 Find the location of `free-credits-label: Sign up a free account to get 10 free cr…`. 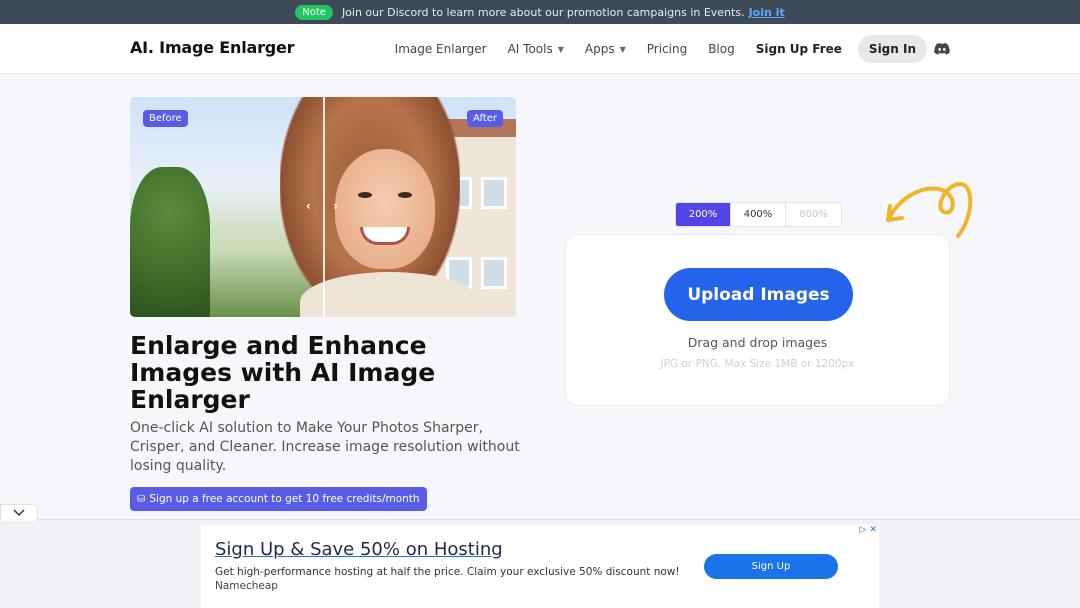

free-credits-label: Sign up a free account to get 10 free cr… is located at coordinates (284, 499).